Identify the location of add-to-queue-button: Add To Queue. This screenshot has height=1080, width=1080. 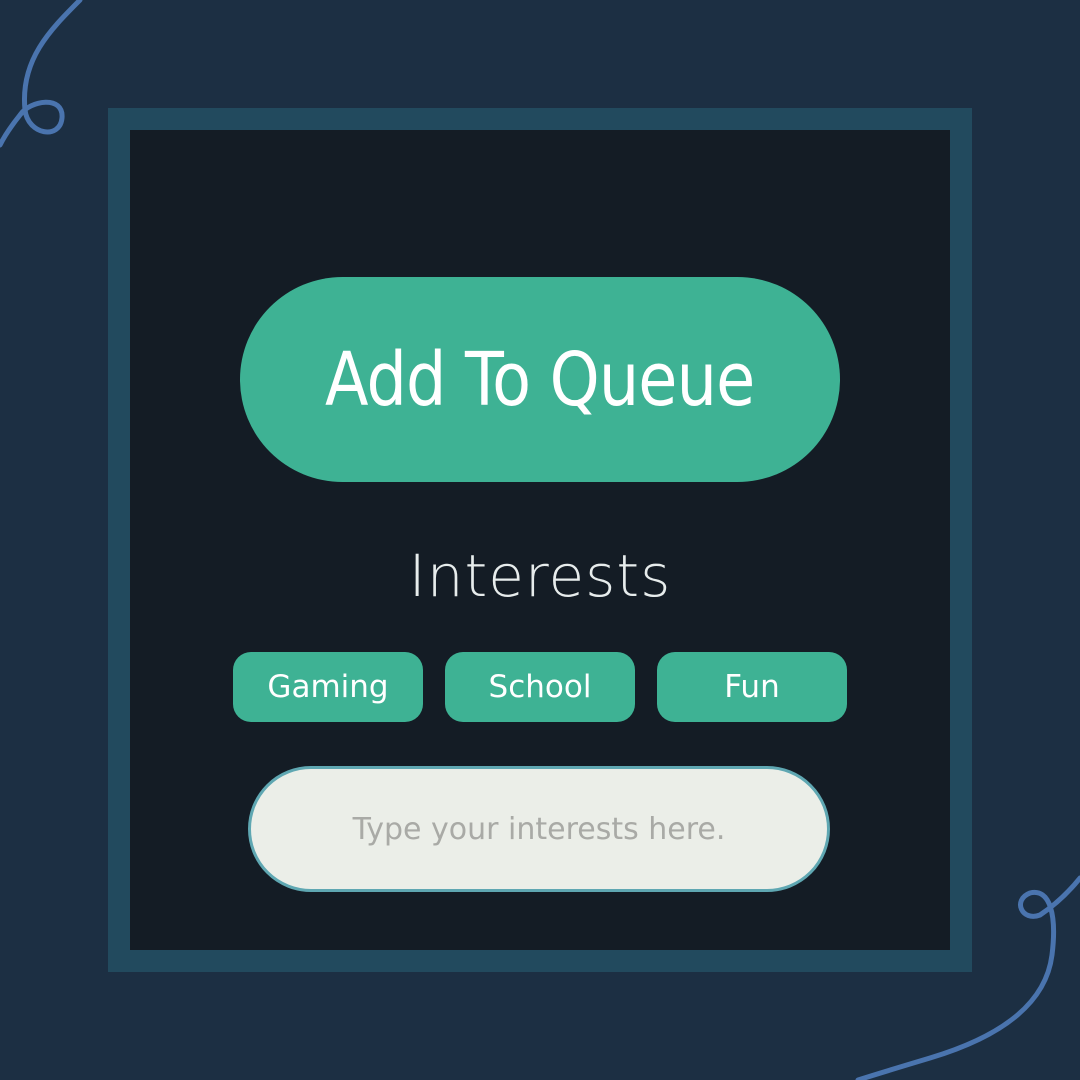
(540, 379).